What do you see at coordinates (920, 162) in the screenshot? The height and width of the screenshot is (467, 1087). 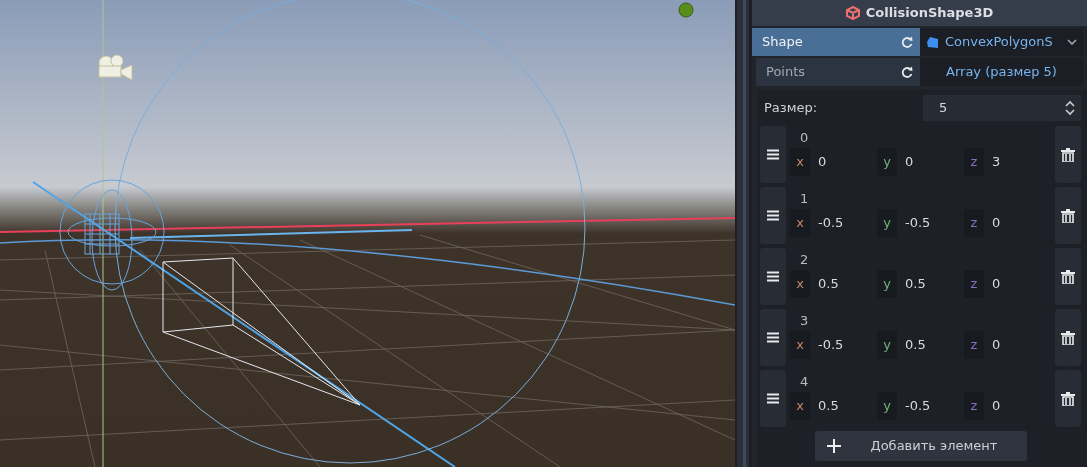 I see `coordinate-field: y 0` at bounding box center [920, 162].